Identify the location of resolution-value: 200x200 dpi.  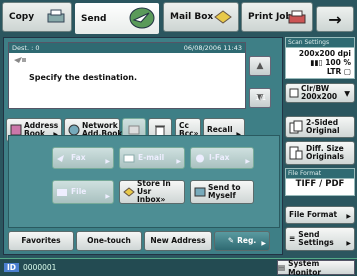
(324, 53).